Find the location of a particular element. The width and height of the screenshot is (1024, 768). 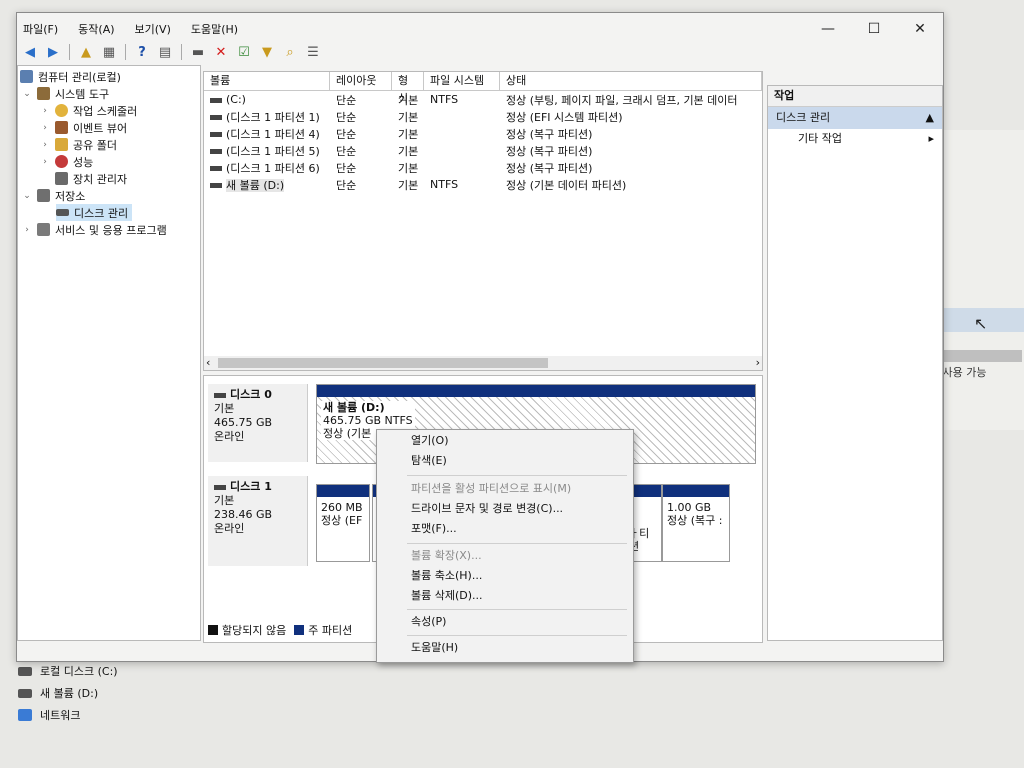

network-icon is located at coordinates (25, 715).